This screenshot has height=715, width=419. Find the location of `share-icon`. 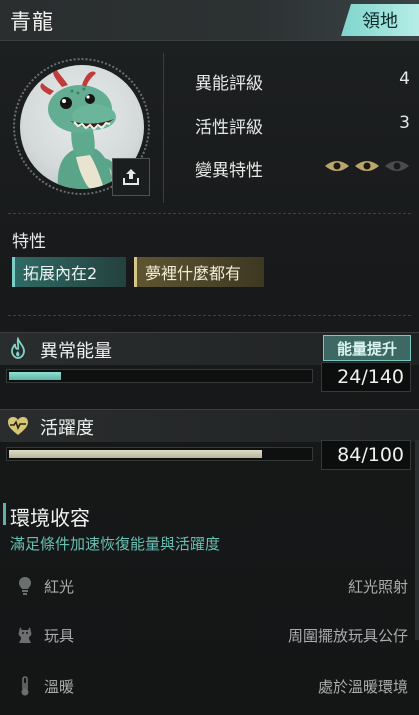

share-icon is located at coordinates (131, 177).